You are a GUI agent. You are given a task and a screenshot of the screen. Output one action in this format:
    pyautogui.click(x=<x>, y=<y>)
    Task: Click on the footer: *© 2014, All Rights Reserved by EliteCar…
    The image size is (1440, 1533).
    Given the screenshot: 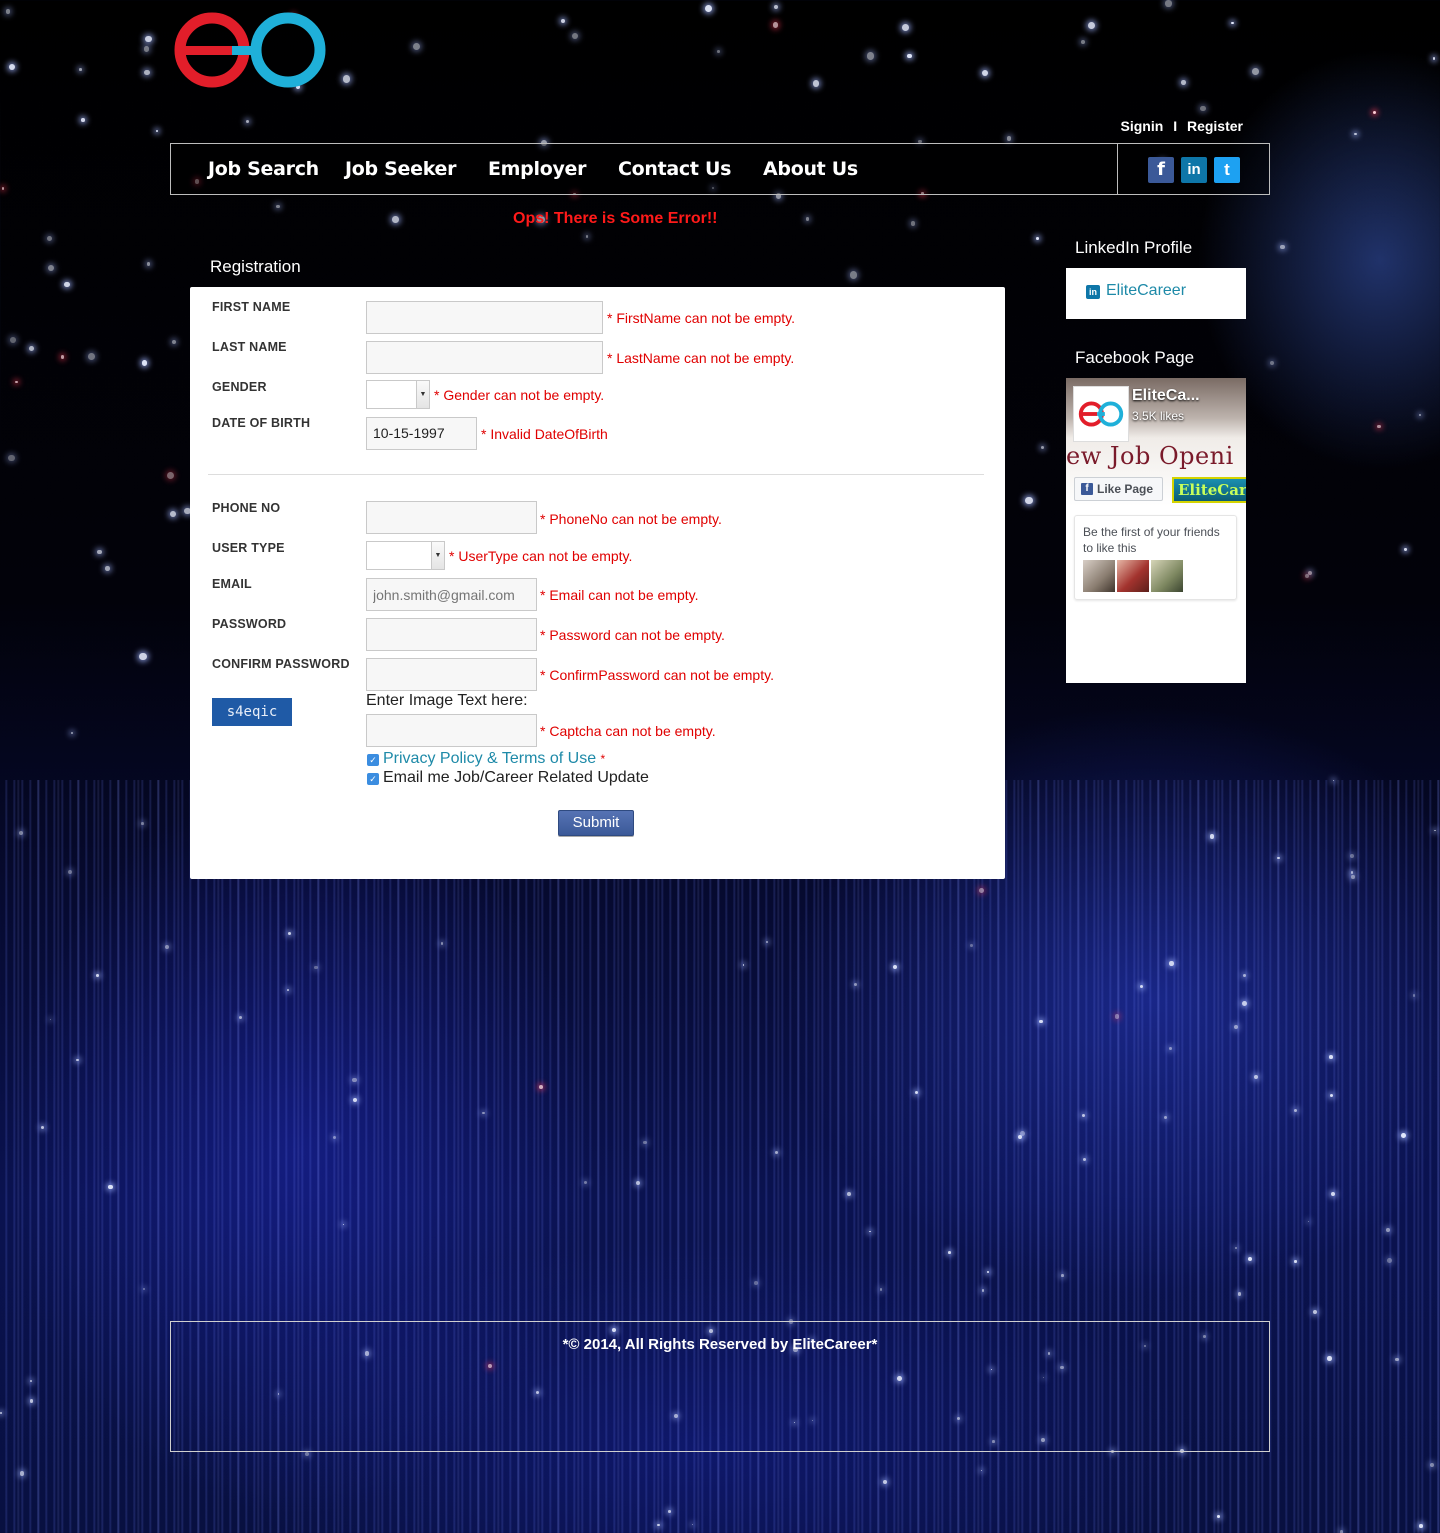 What is the action you would take?
    pyautogui.click(x=720, y=1386)
    